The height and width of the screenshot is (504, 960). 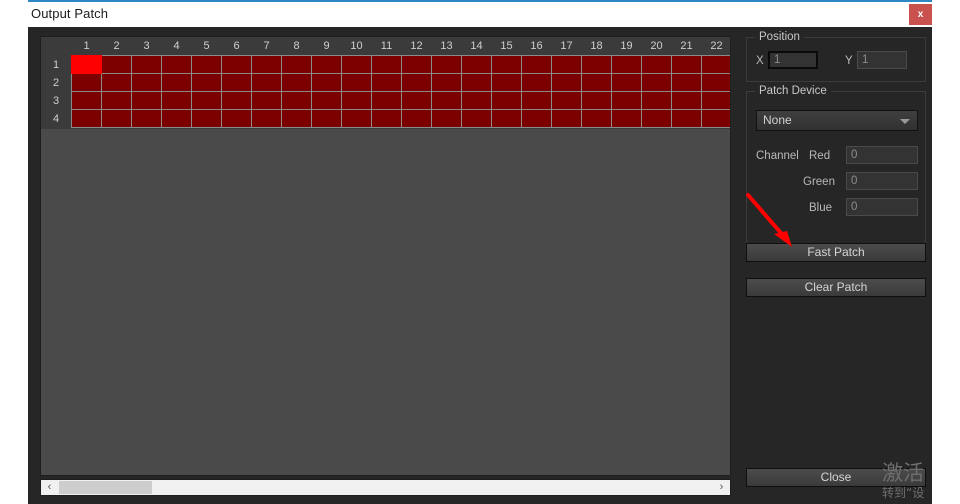 I want to click on patch-device-dropdown: None, so click(x=837, y=120).